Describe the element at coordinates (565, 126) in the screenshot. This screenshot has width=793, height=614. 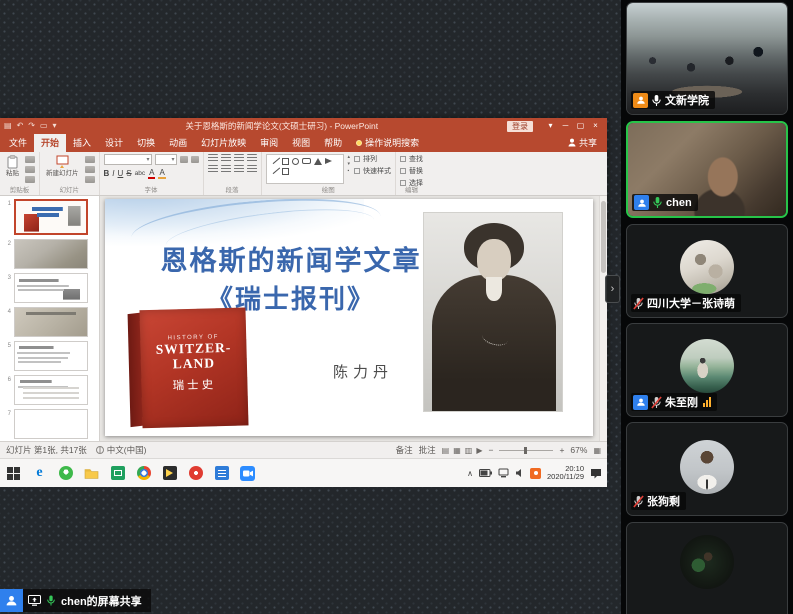
I see `minimize-button: ─` at that location.